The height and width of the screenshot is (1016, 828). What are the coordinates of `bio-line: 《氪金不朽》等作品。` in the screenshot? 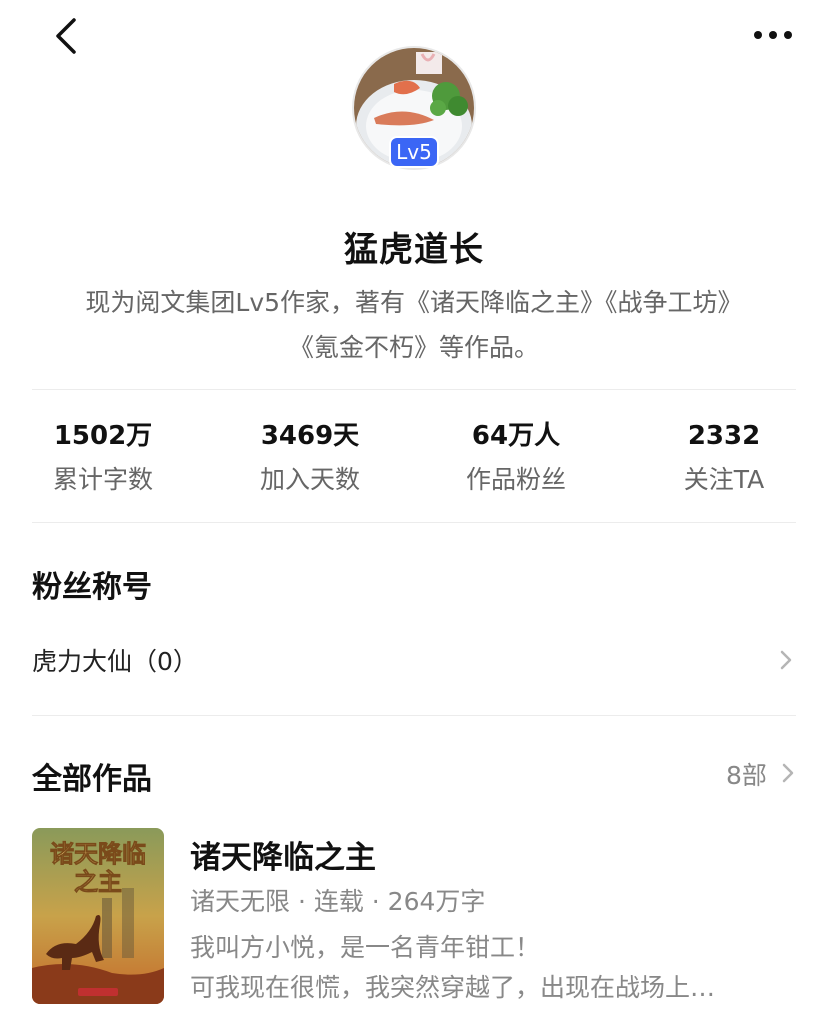 It's located at (413, 347).